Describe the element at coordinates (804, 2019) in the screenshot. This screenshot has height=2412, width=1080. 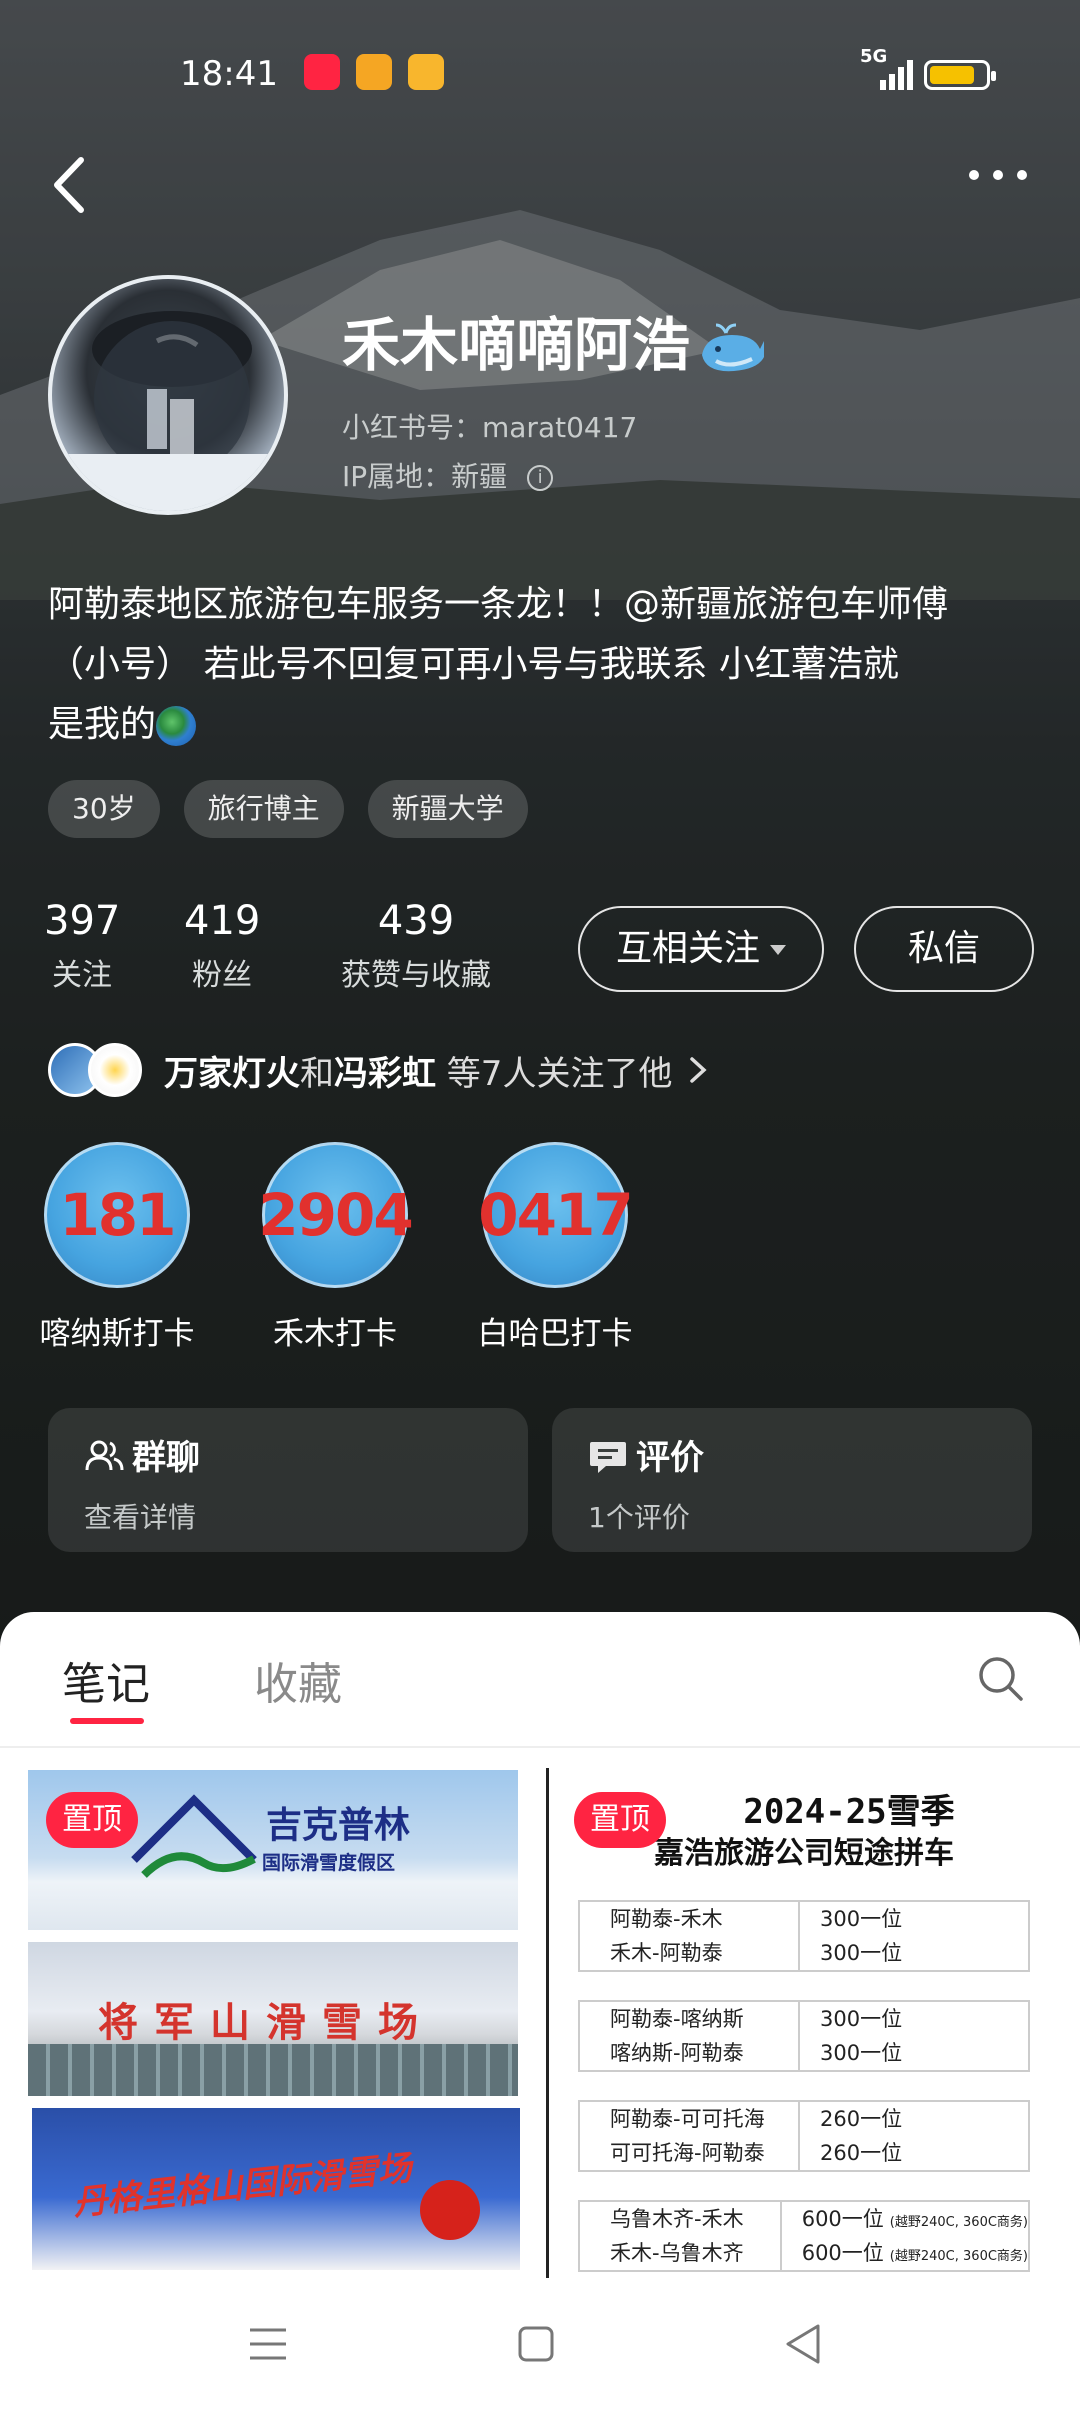
I see `price-row: 阿勒泰-喀纳斯 300一位` at that location.